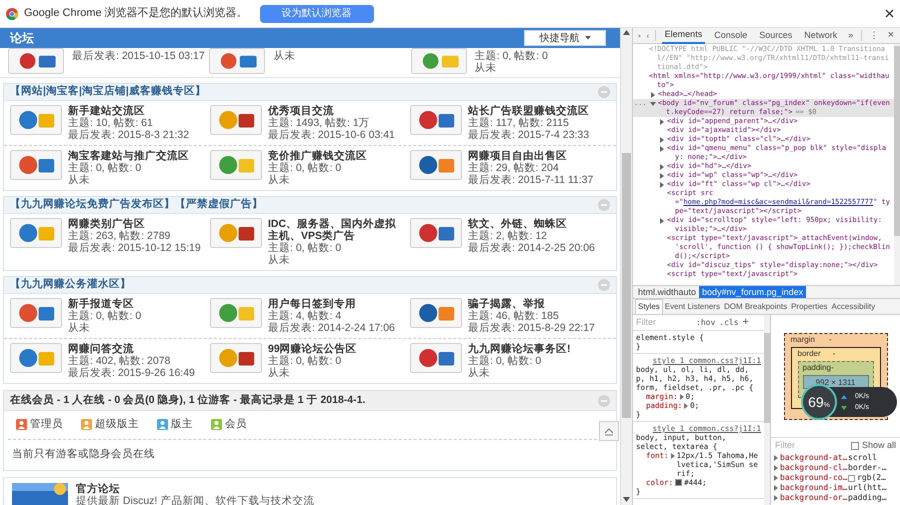 The height and width of the screenshot is (505, 900). Describe the element at coordinates (12, 14) in the screenshot. I see `chrome-icon` at that location.